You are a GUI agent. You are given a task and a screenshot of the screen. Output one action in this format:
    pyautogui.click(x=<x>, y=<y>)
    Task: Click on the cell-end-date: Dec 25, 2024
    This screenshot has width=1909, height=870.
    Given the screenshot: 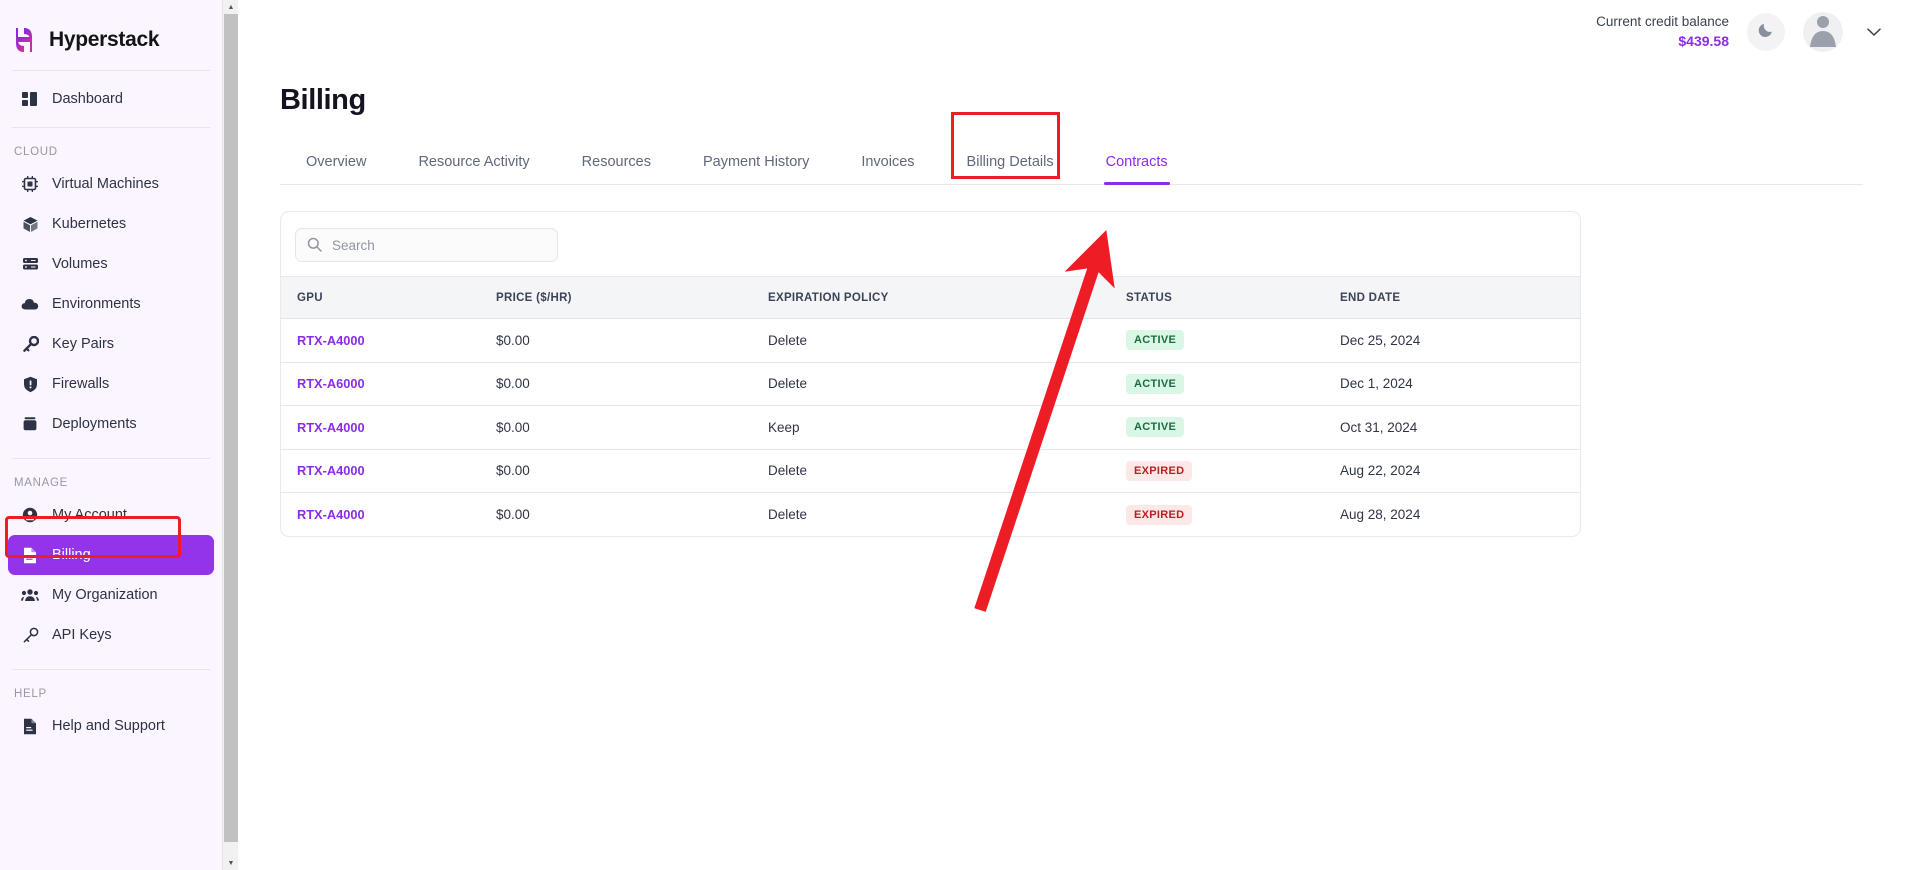 What is the action you would take?
    pyautogui.click(x=1460, y=340)
    